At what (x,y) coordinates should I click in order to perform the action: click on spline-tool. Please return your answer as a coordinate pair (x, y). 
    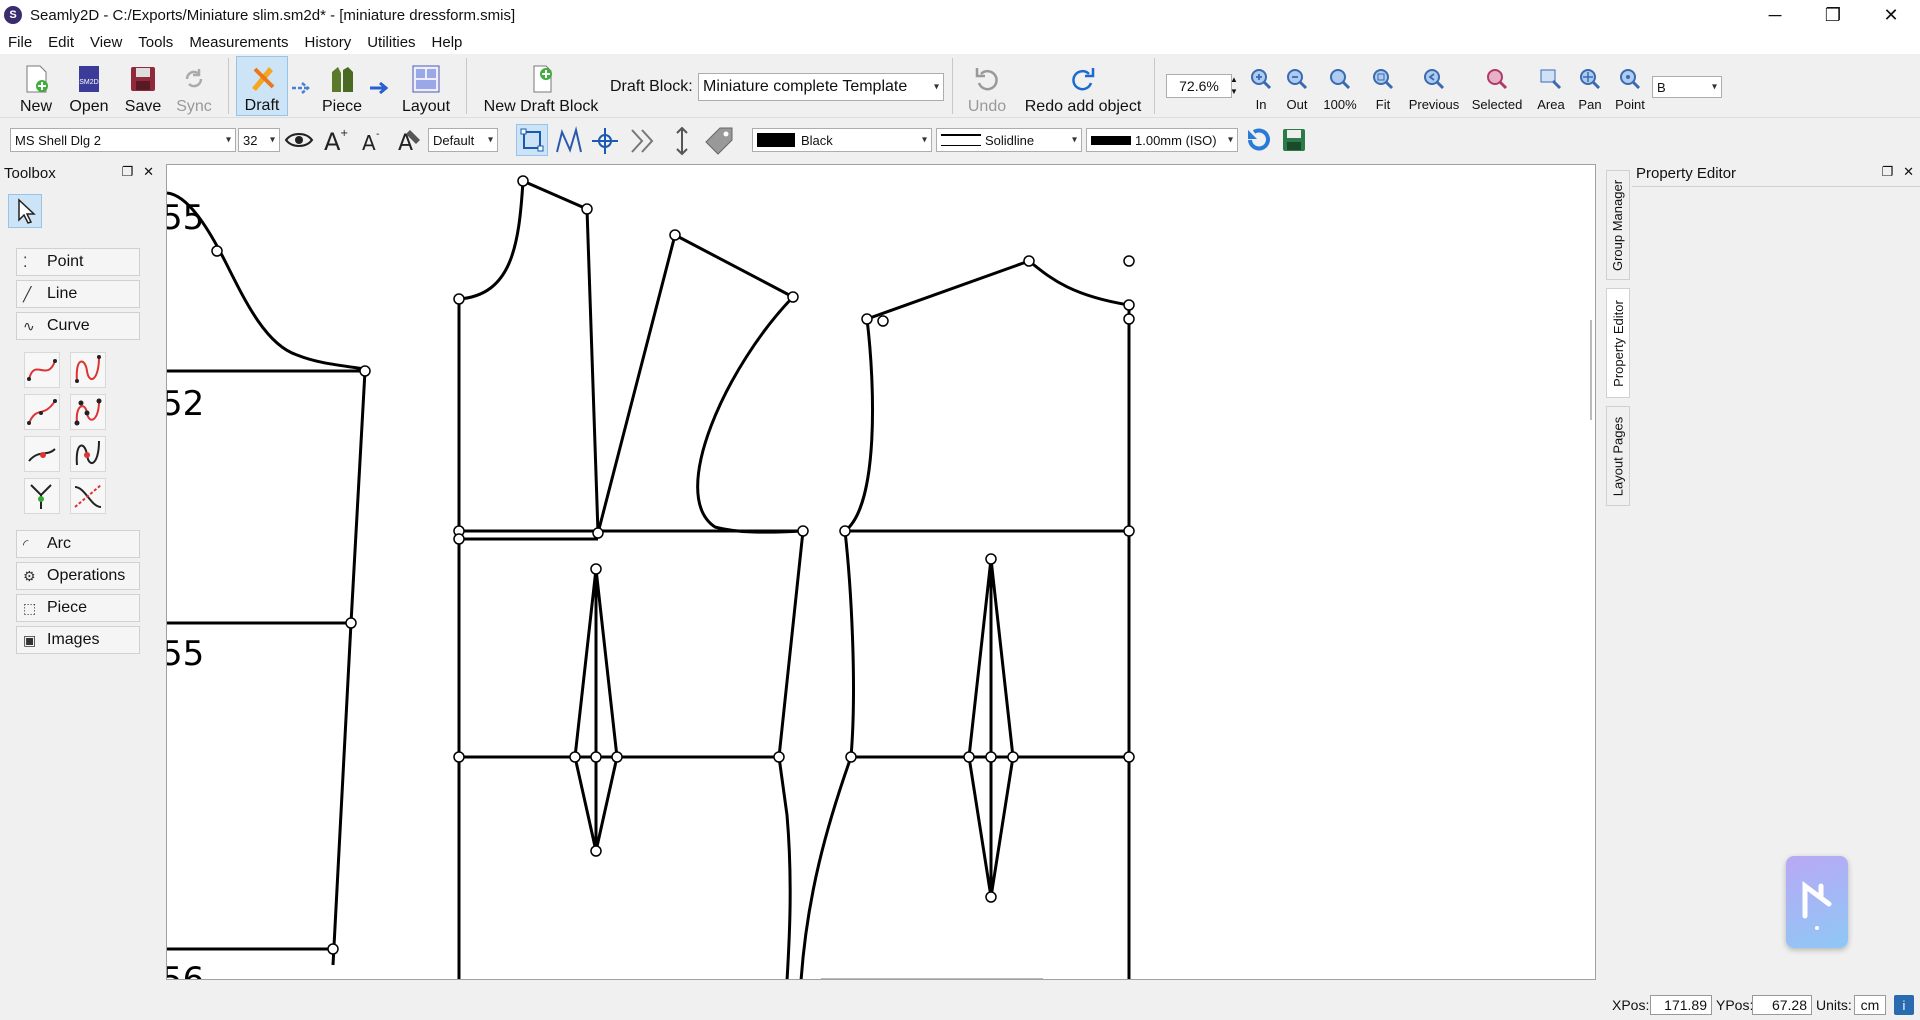
    Looking at the image, I should click on (42, 370).